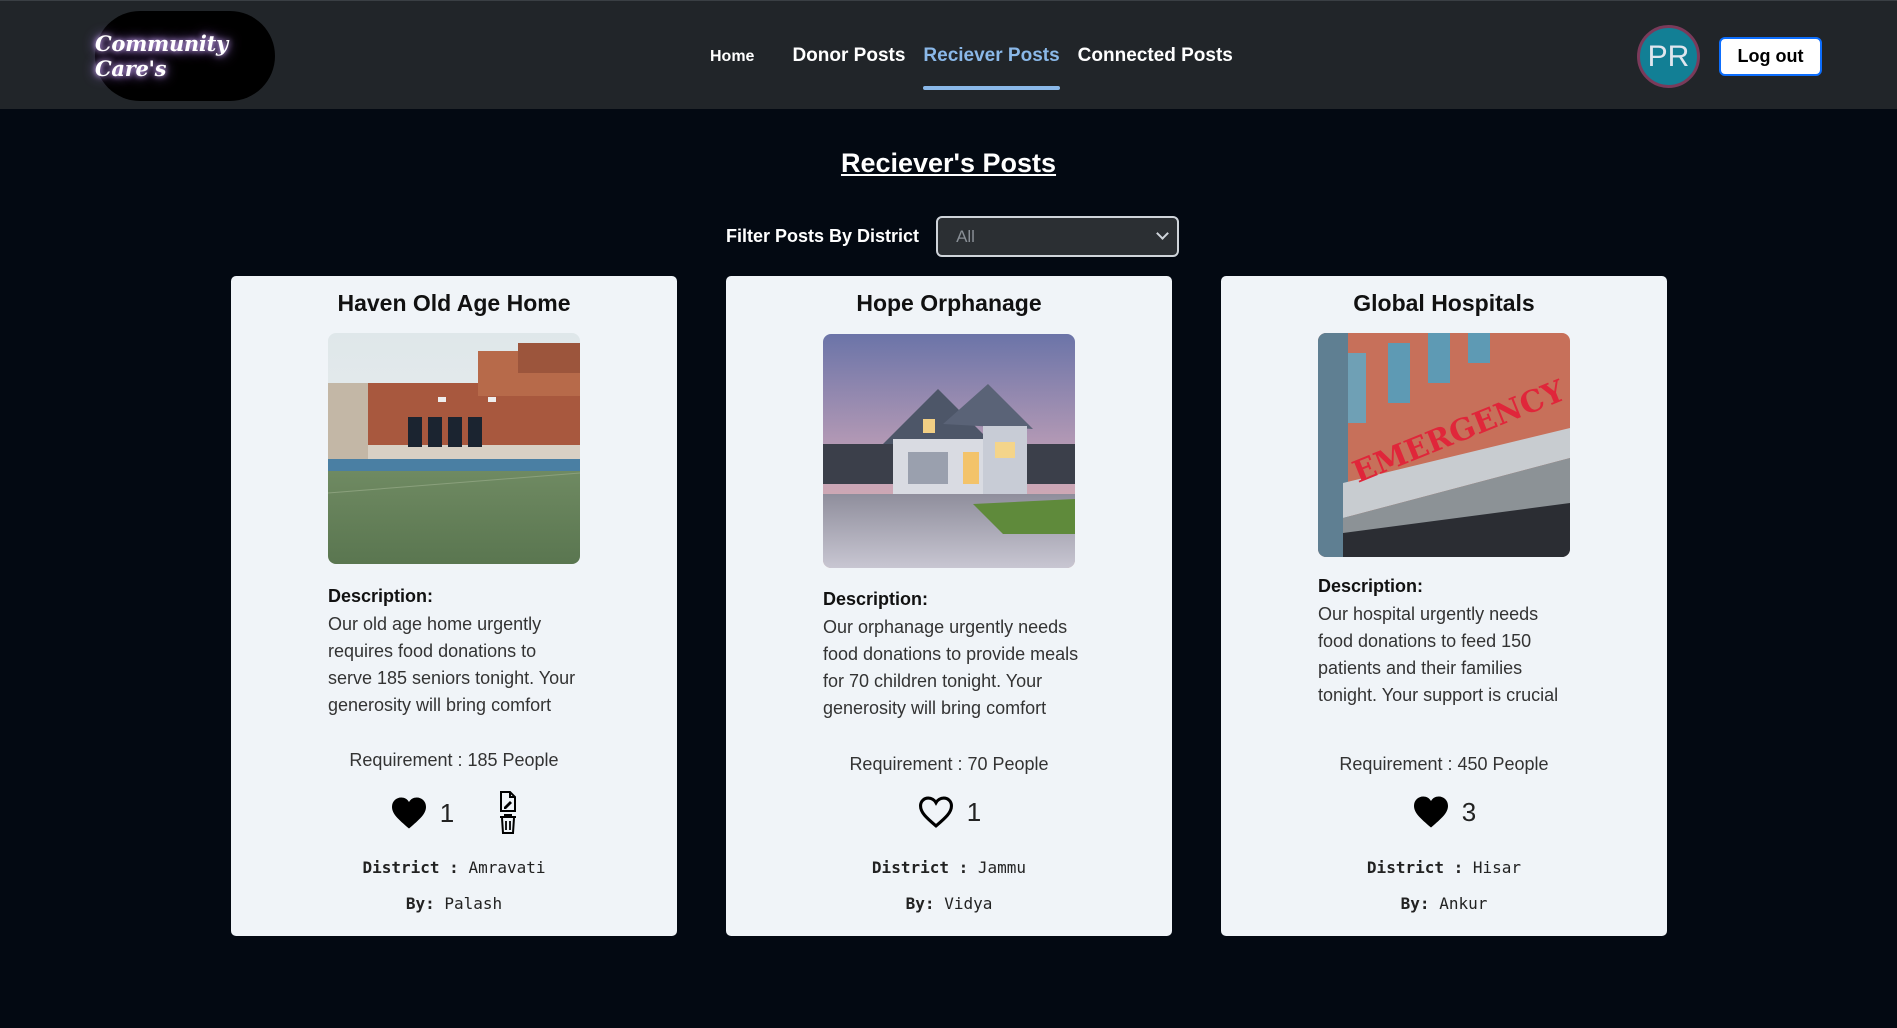 The height and width of the screenshot is (1028, 1897). I want to click on trash-icon, so click(508, 824).